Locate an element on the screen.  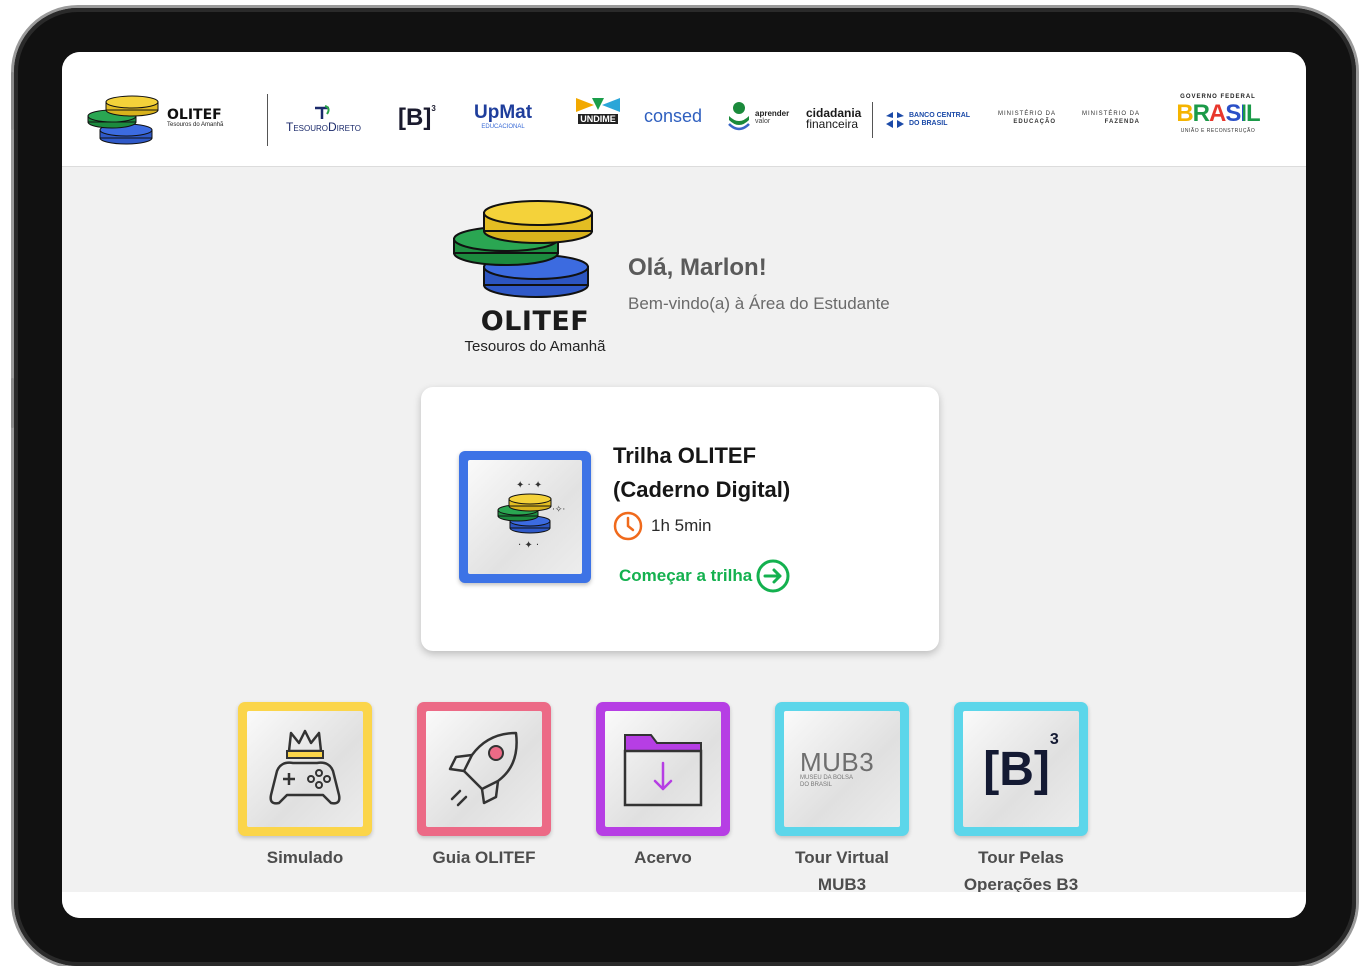
b3-header-logo: [B] 3 is located at coordinates (417, 118).